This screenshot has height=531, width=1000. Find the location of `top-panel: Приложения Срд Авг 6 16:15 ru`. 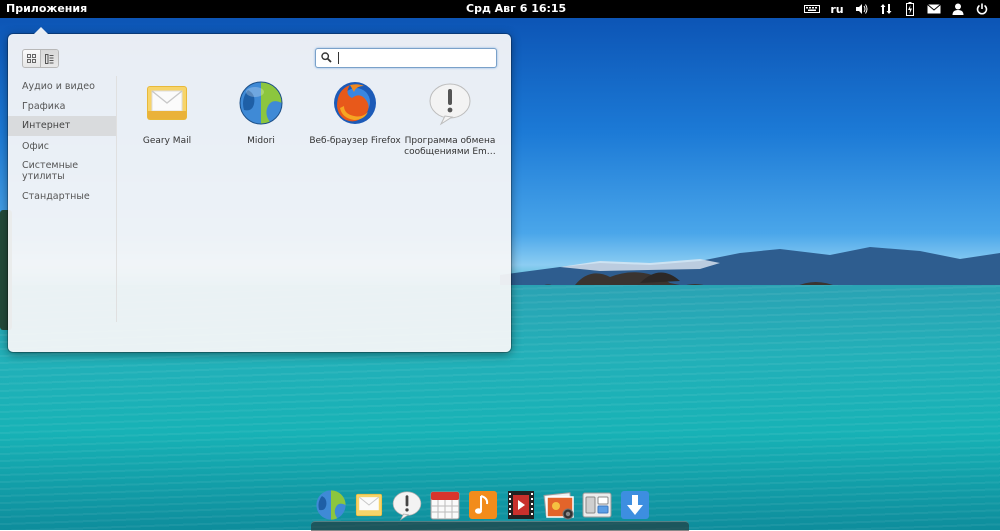

top-panel: Приложения Срд Авг 6 16:15 ru is located at coordinates (500, 9).